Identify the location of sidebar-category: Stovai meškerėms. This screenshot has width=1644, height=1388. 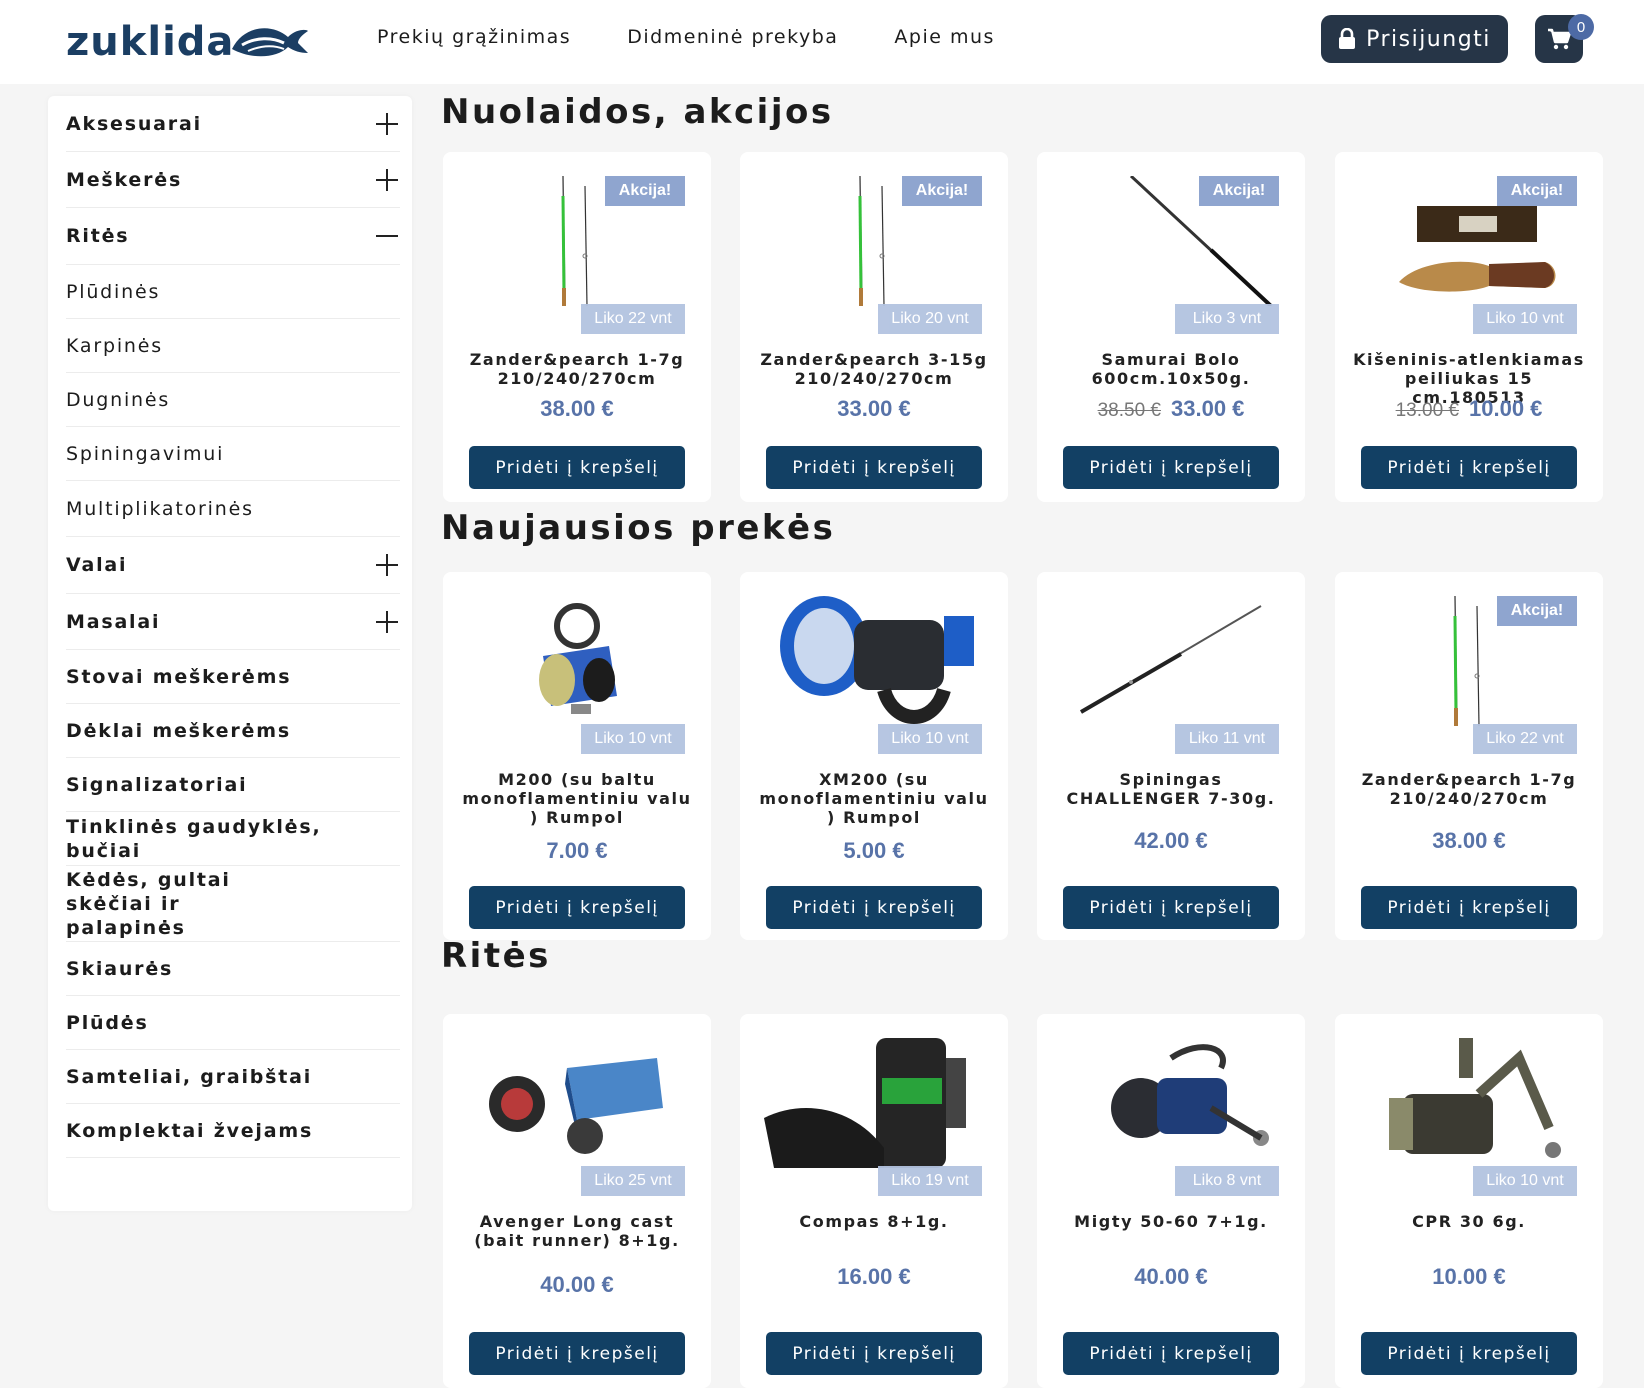
(233, 677).